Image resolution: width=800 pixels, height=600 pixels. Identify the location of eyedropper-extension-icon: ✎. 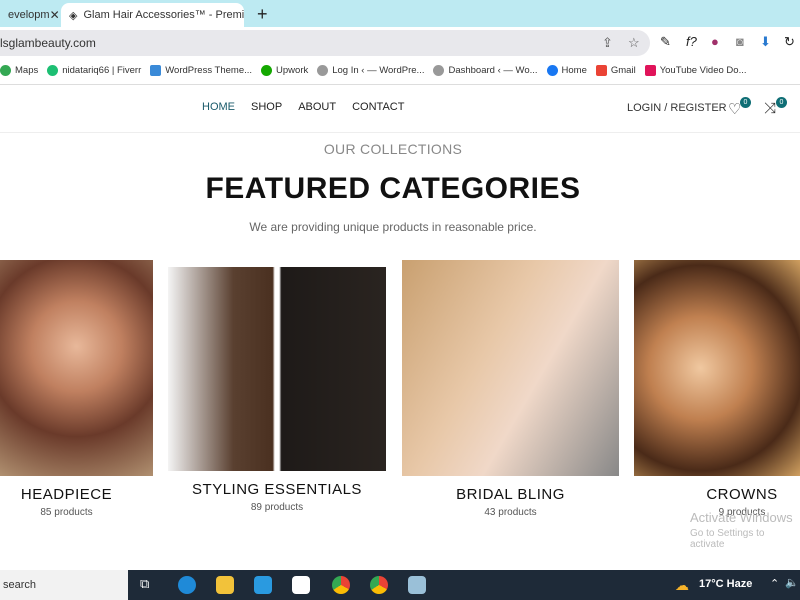
(665, 42).